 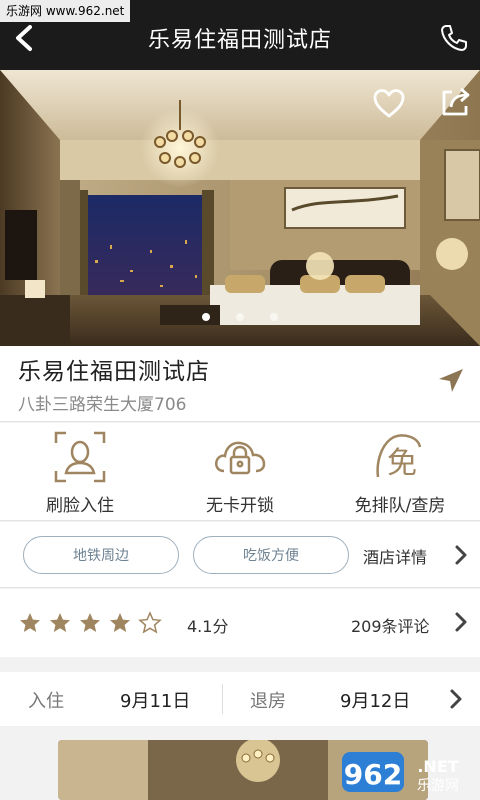 What do you see at coordinates (80, 506) in the screenshot?
I see `service-label: 刷脸入住` at bounding box center [80, 506].